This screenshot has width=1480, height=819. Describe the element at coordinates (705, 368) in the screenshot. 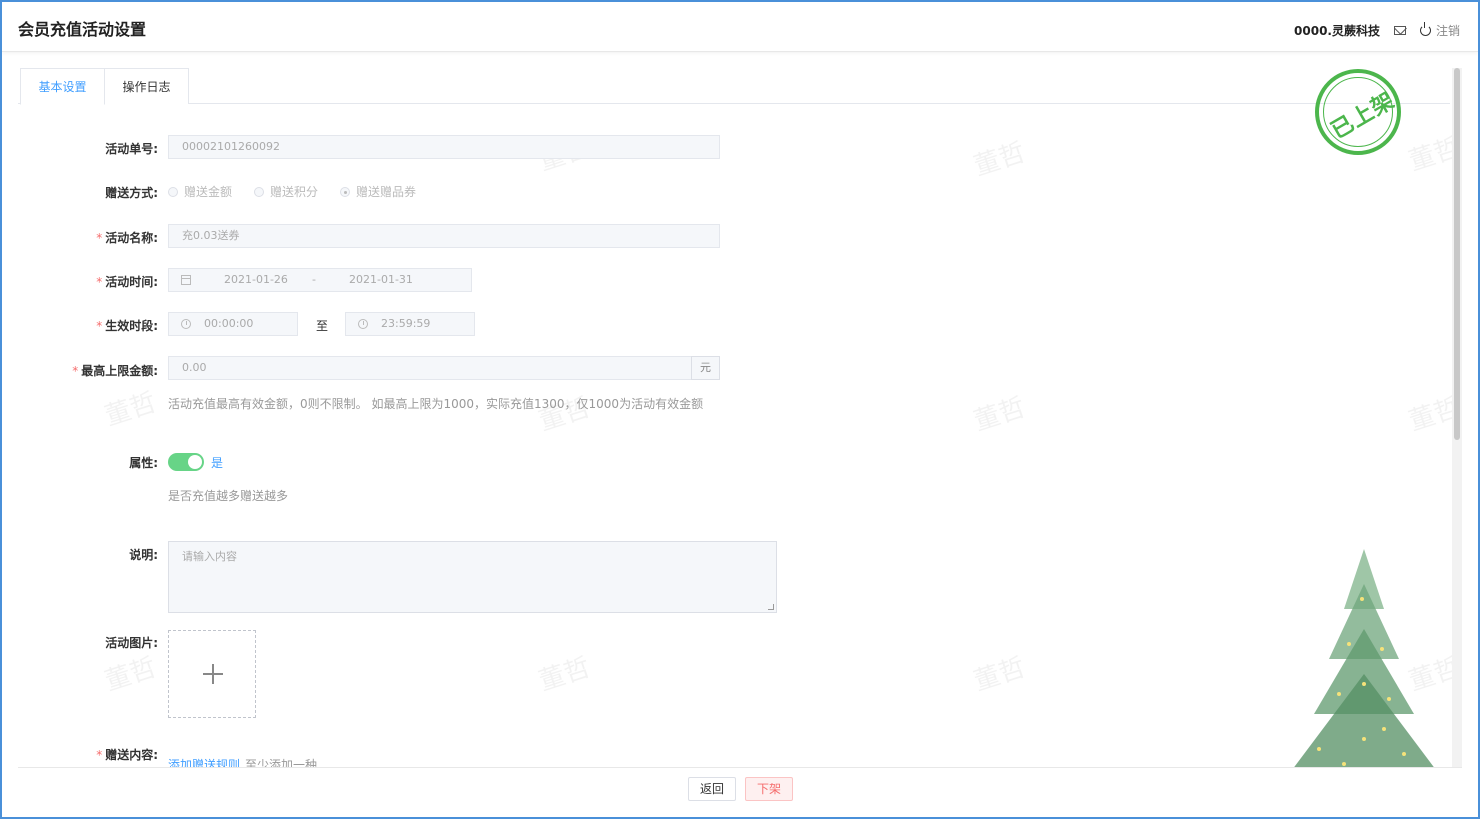

I see `currency-unit: 元` at that location.